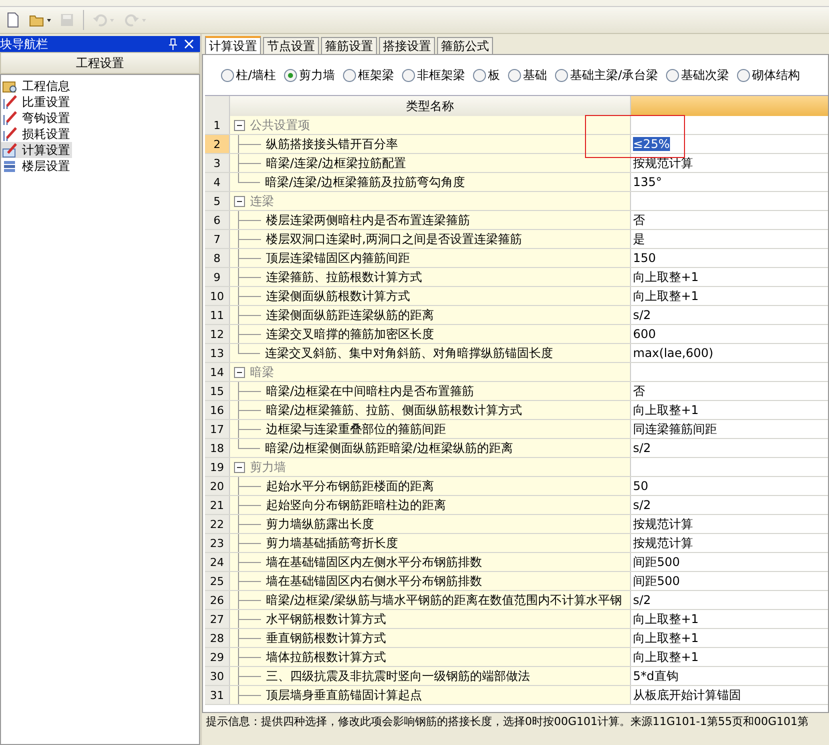 This screenshot has height=745, width=829. Describe the element at coordinates (698, 75) in the screenshot. I see `radio-option: 基础次梁` at that location.